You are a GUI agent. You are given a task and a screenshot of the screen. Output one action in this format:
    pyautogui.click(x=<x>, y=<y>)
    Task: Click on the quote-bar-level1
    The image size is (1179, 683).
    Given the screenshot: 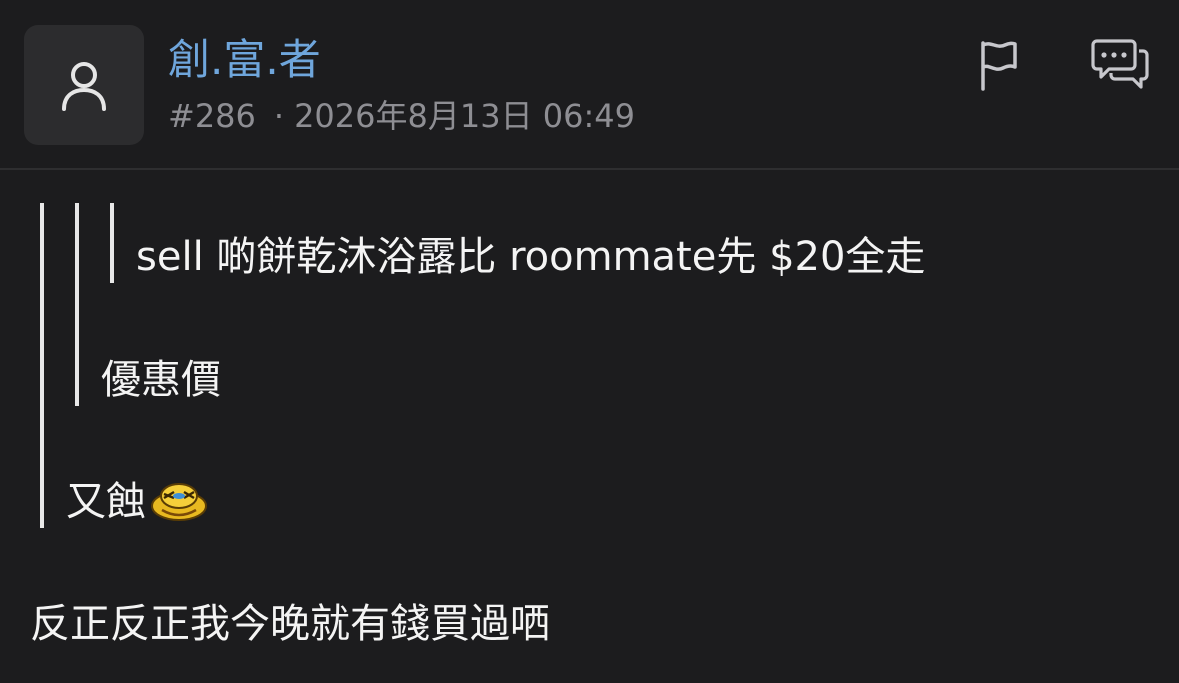 What is the action you would take?
    pyautogui.click(x=42, y=365)
    